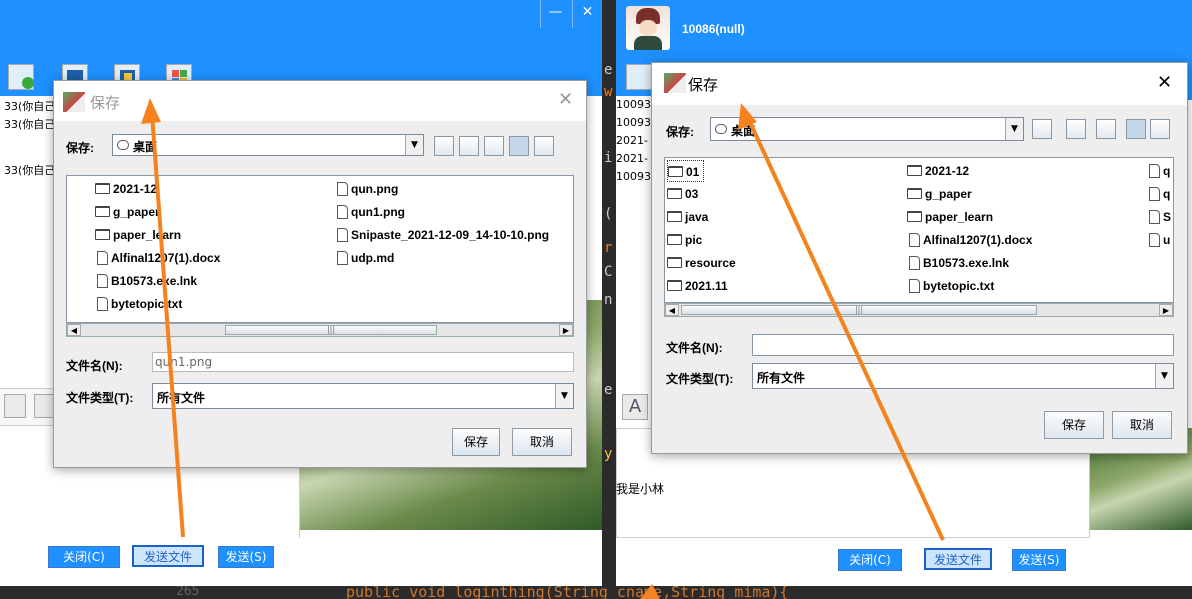  What do you see at coordinates (167, 325) in the screenshot?
I see `left-arrow-line` at bounding box center [167, 325].